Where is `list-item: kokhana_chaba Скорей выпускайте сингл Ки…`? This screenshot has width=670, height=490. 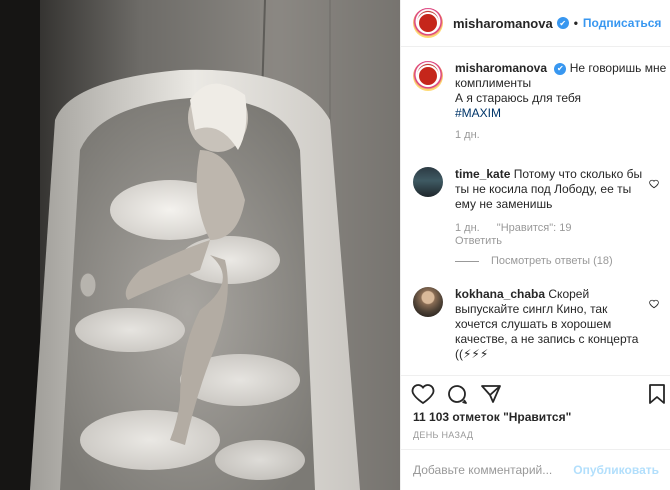 list-item: kokhana_chaba Скорей выпускайте сингл Ки… is located at coordinates (540, 324).